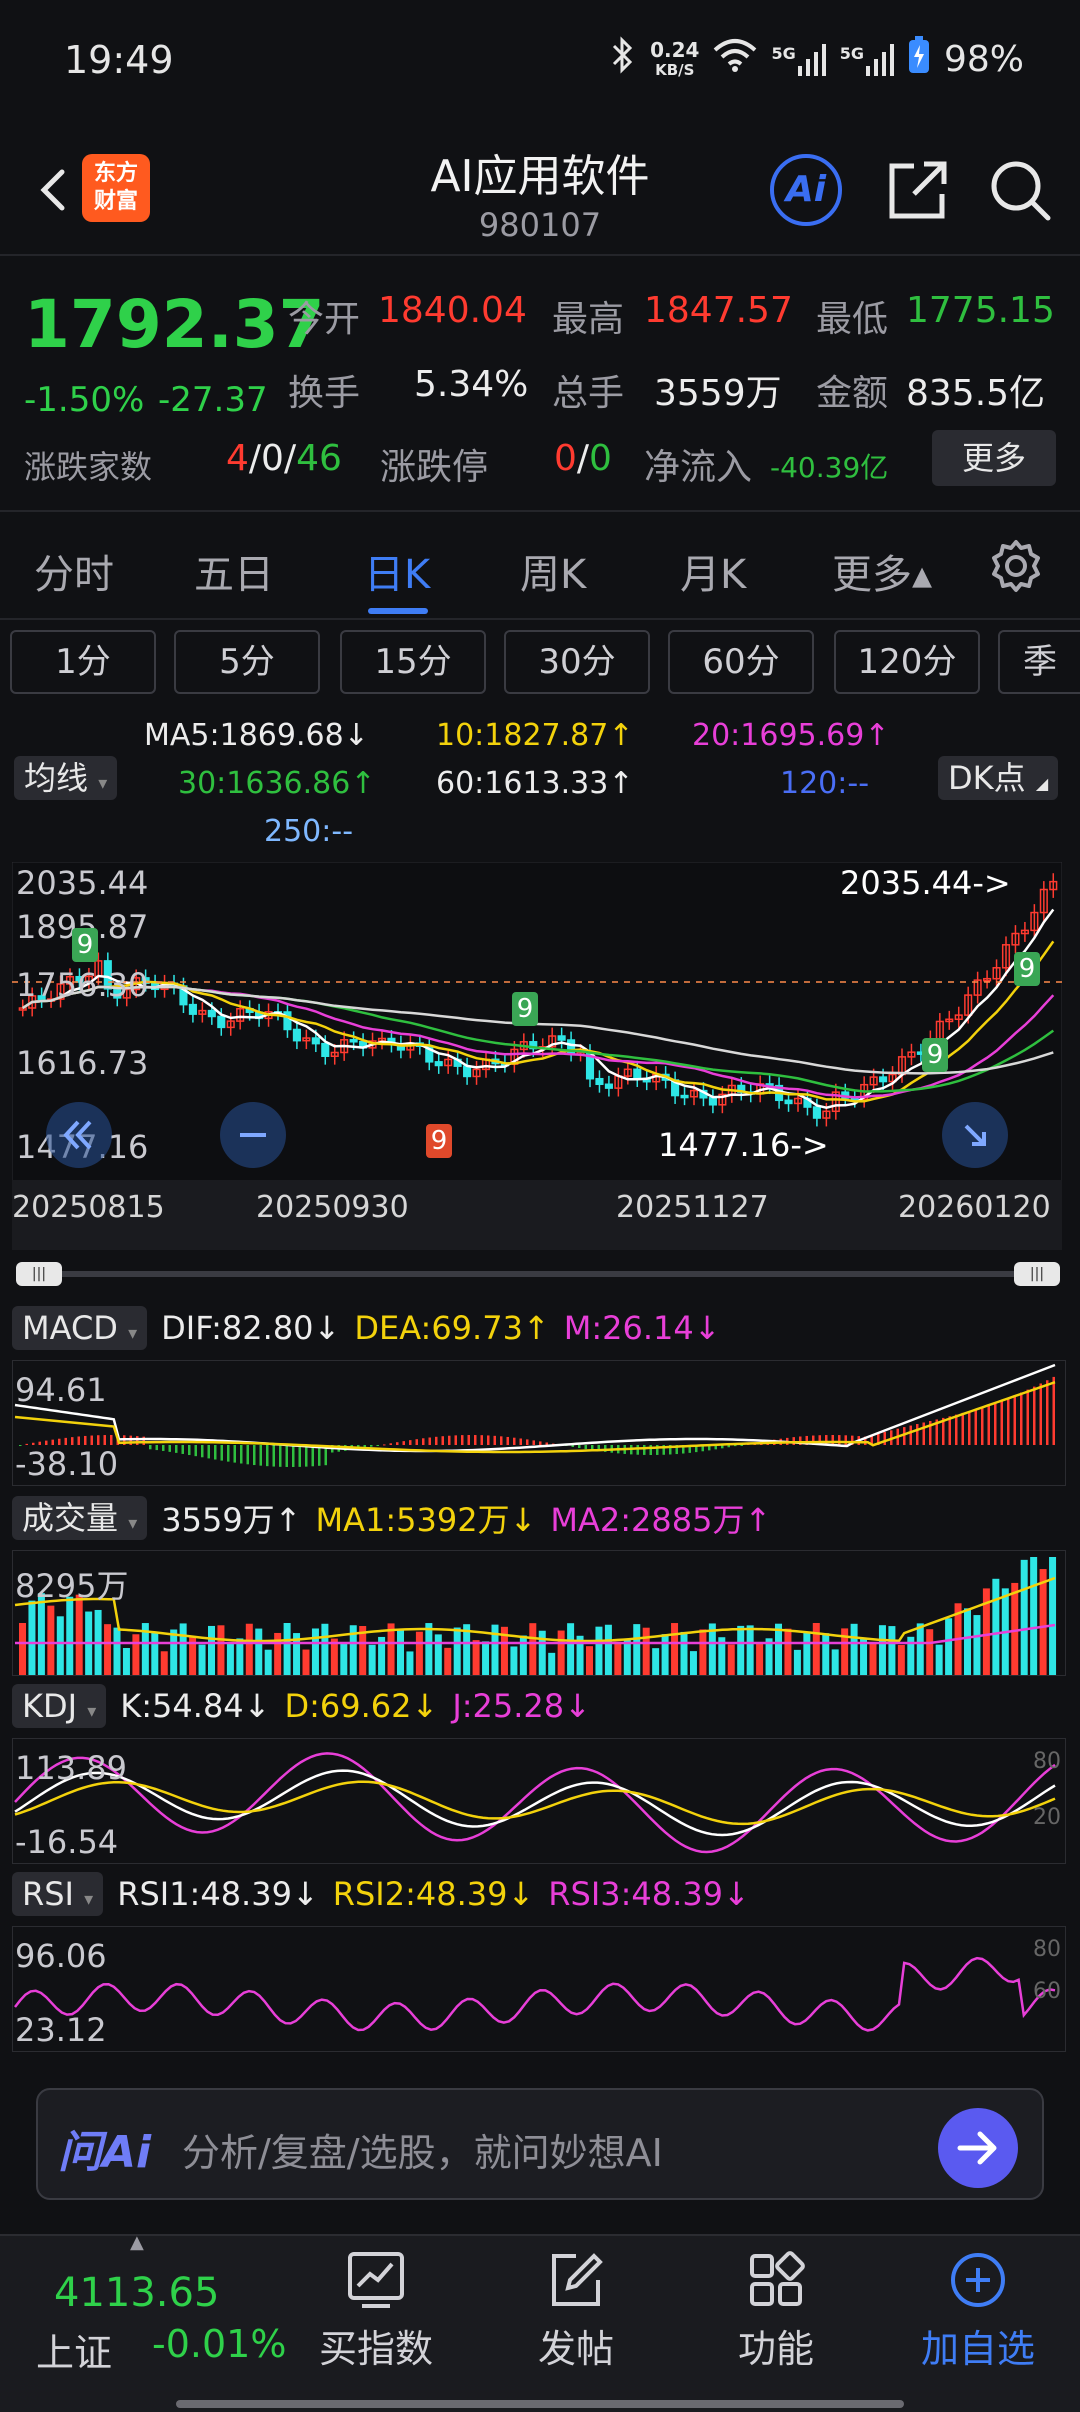 The height and width of the screenshot is (2412, 1080). What do you see at coordinates (776, 2311) in the screenshot?
I see `functions-button: 功能` at bounding box center [776, 2311].